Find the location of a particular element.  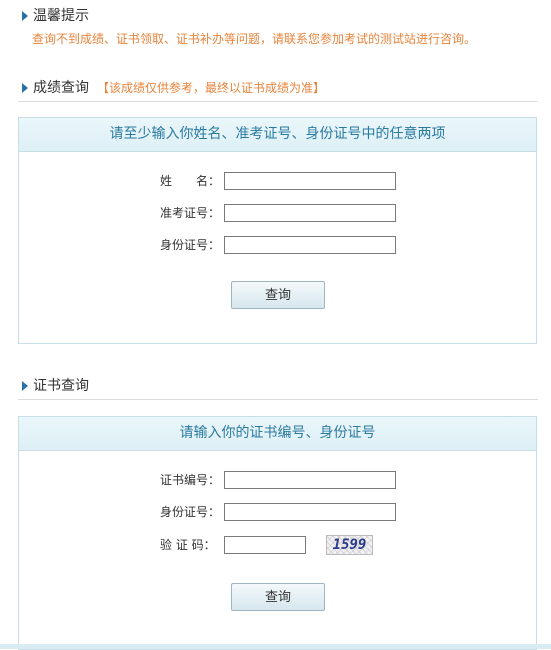

captcha-label: 验 证 码： is located at coordinates (188, 545).